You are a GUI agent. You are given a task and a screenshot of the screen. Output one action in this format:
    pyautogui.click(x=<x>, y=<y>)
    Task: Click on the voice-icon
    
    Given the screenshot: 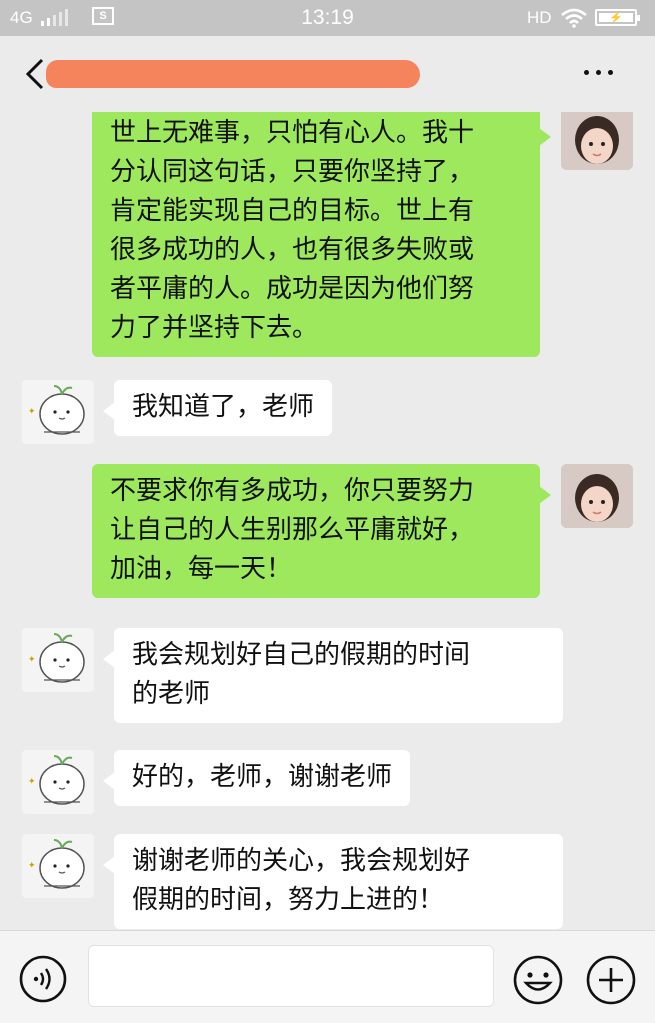 What is the action you would take?
    pyautogui.click(x=43, y=979)
    